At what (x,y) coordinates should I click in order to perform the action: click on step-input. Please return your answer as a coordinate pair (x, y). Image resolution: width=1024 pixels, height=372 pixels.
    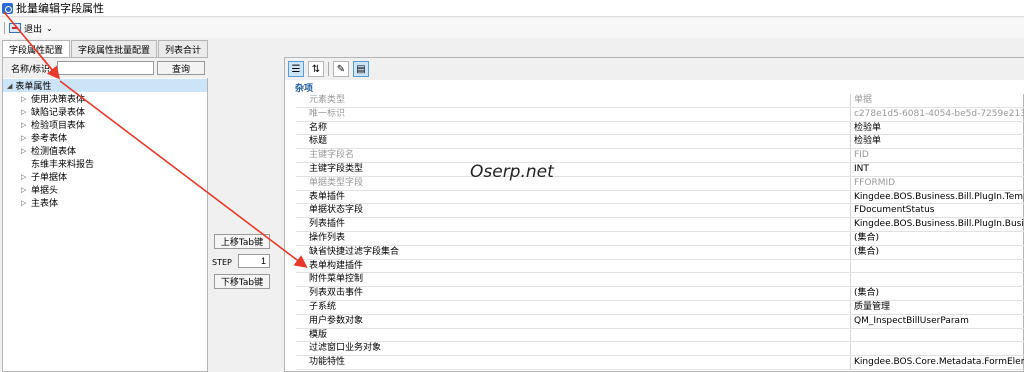
    Looking at the image, I should click on (254, 261).